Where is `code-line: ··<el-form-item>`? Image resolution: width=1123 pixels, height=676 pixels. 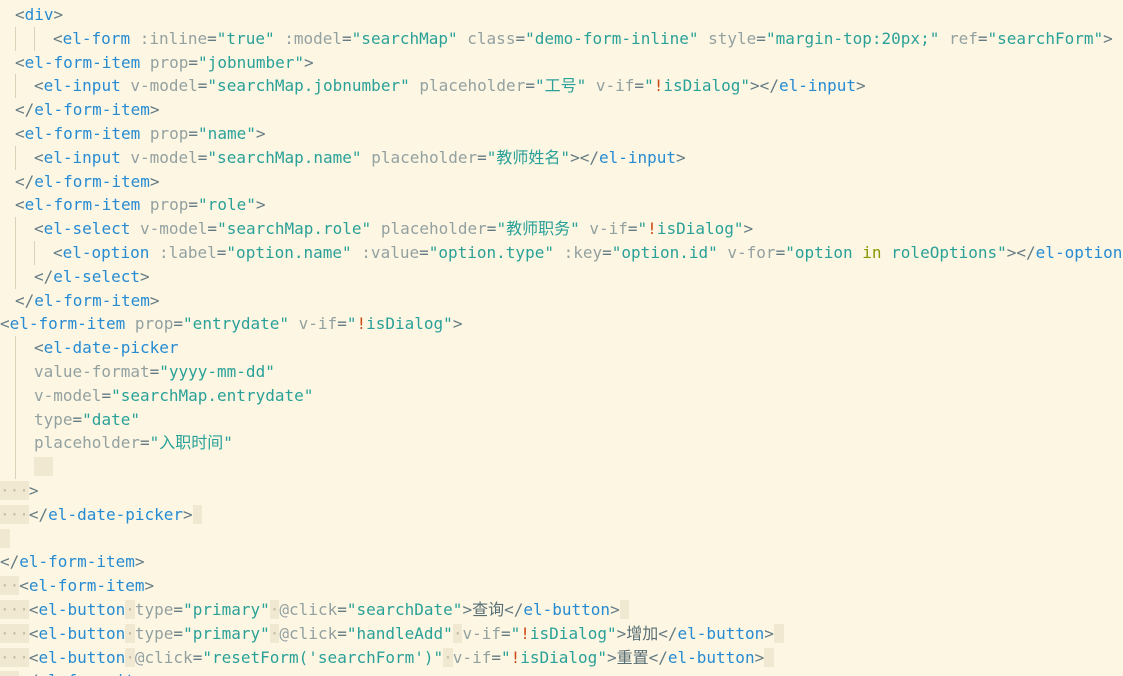
code-line: ··<el-form-item> is located at coordinates (561, 586).